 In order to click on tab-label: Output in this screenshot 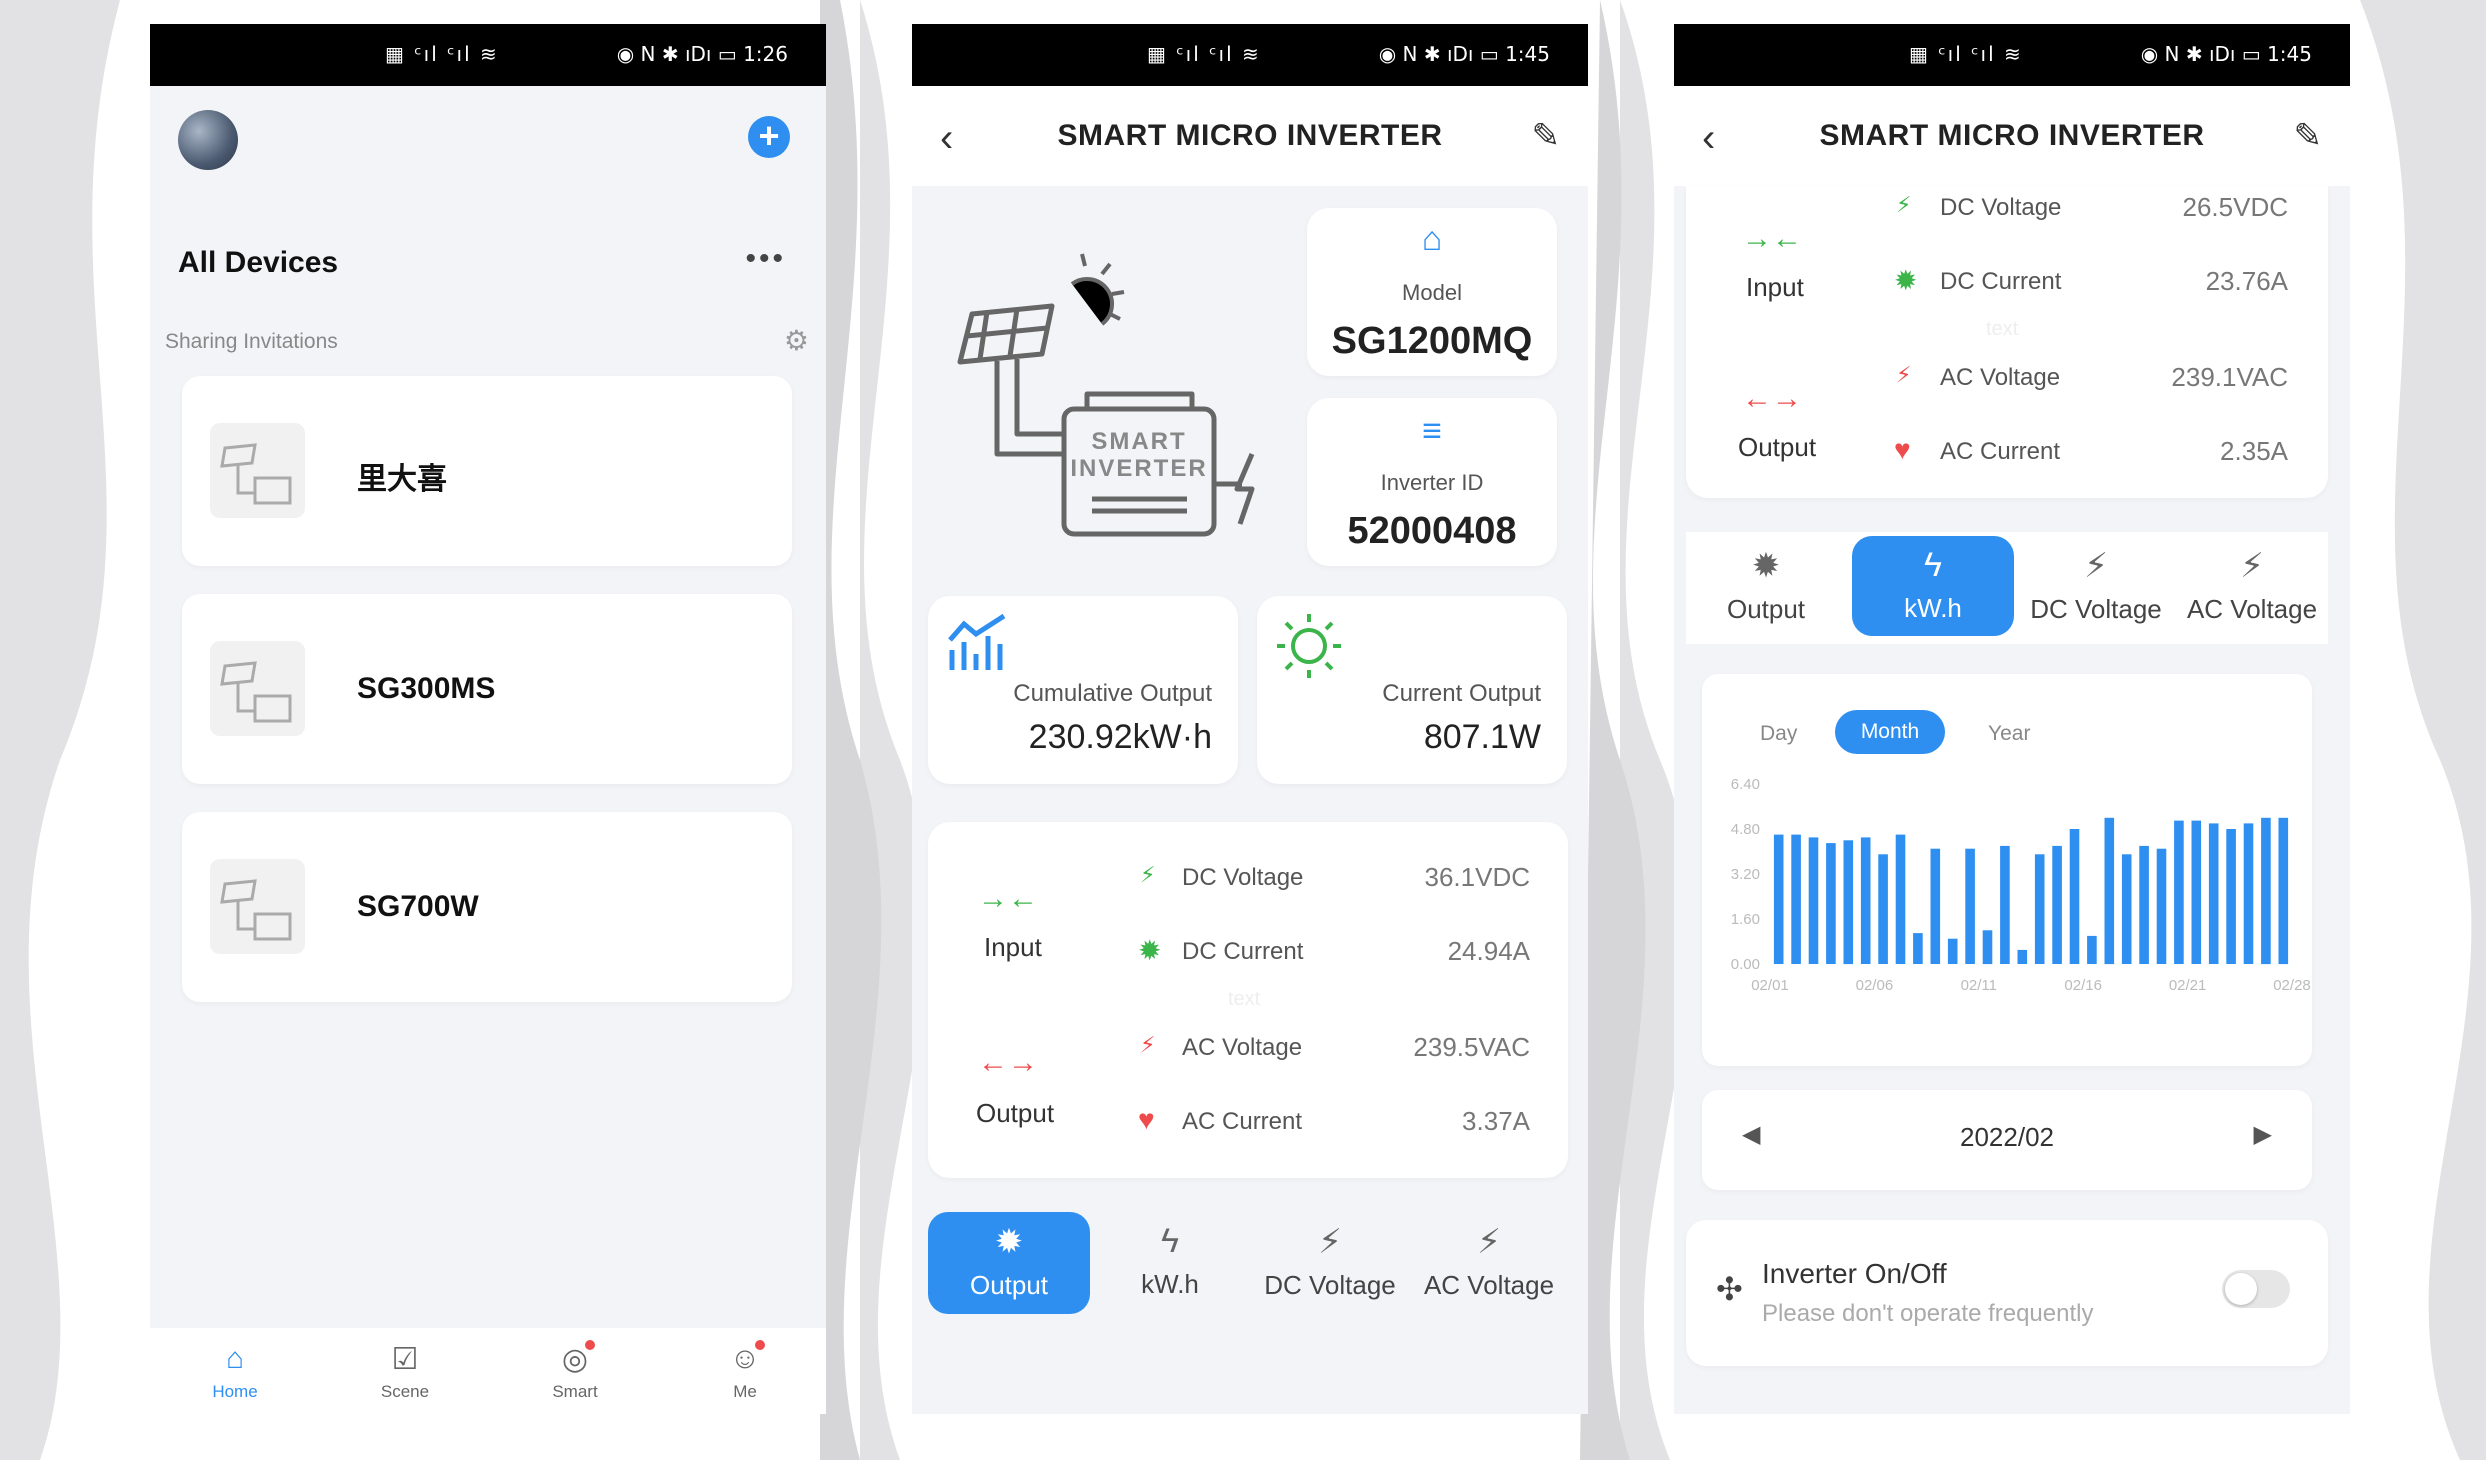, I will do `click(1766, 609)`.